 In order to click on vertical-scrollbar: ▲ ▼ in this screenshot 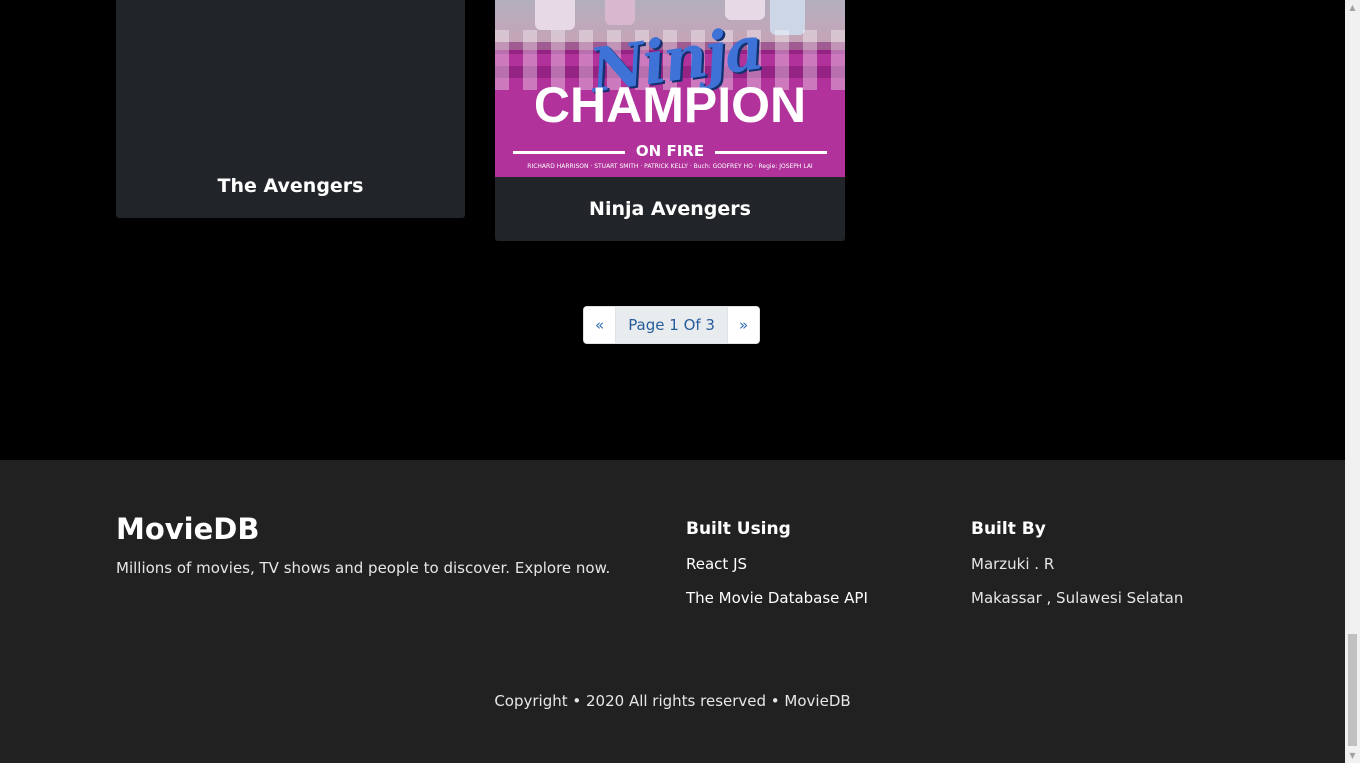, I will do `click(1352, 381)`.